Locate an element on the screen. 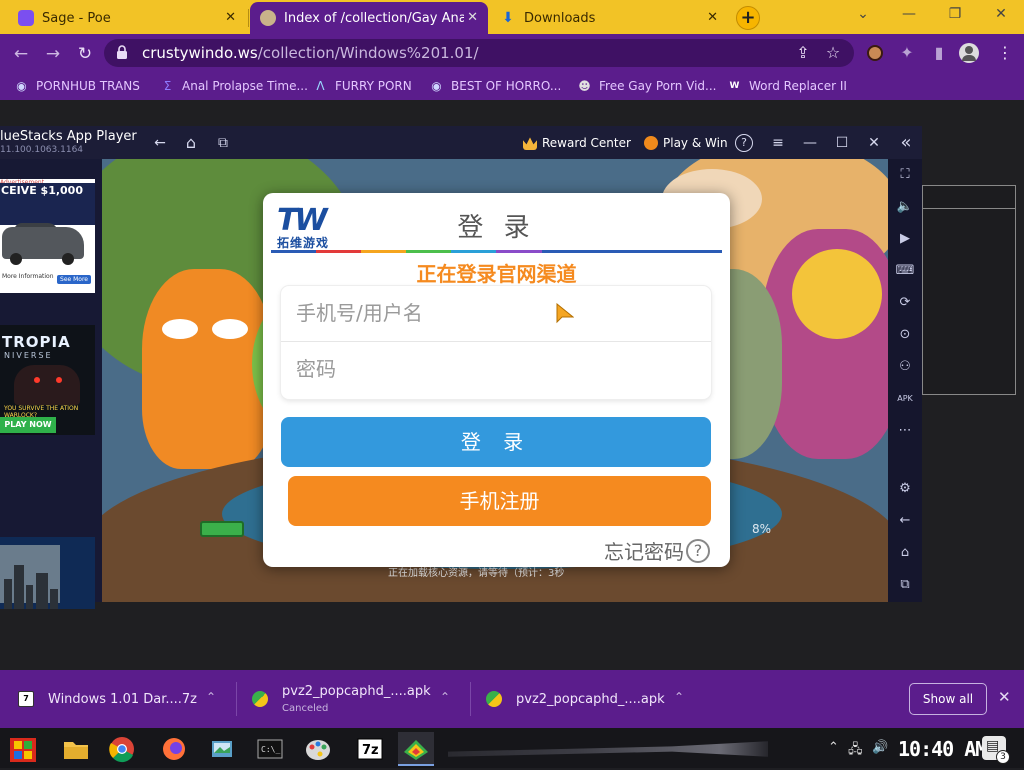 The height and width of the screenshot is (770, 1024). download-item: 7 Windows 1.01 Dar....7z ⌃ is located at coordinates (123, 699).